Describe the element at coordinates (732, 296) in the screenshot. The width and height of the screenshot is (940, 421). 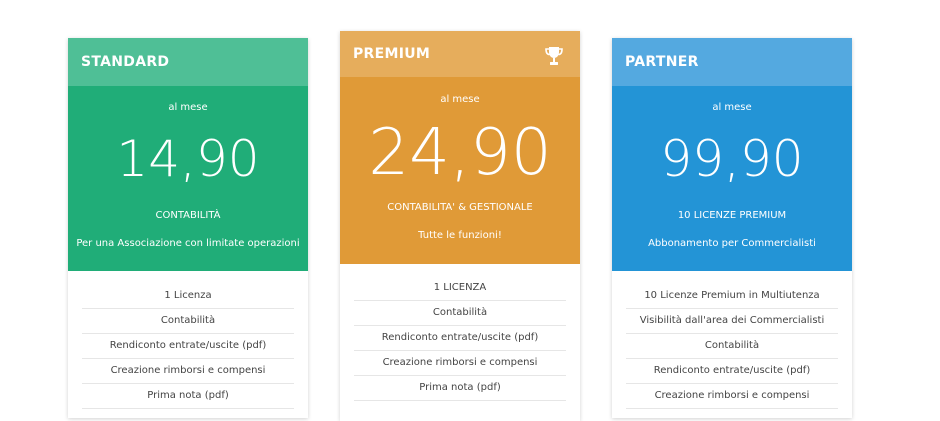
I see `feature-item: 10 Licenze Premium in Multiutenza` at that location.